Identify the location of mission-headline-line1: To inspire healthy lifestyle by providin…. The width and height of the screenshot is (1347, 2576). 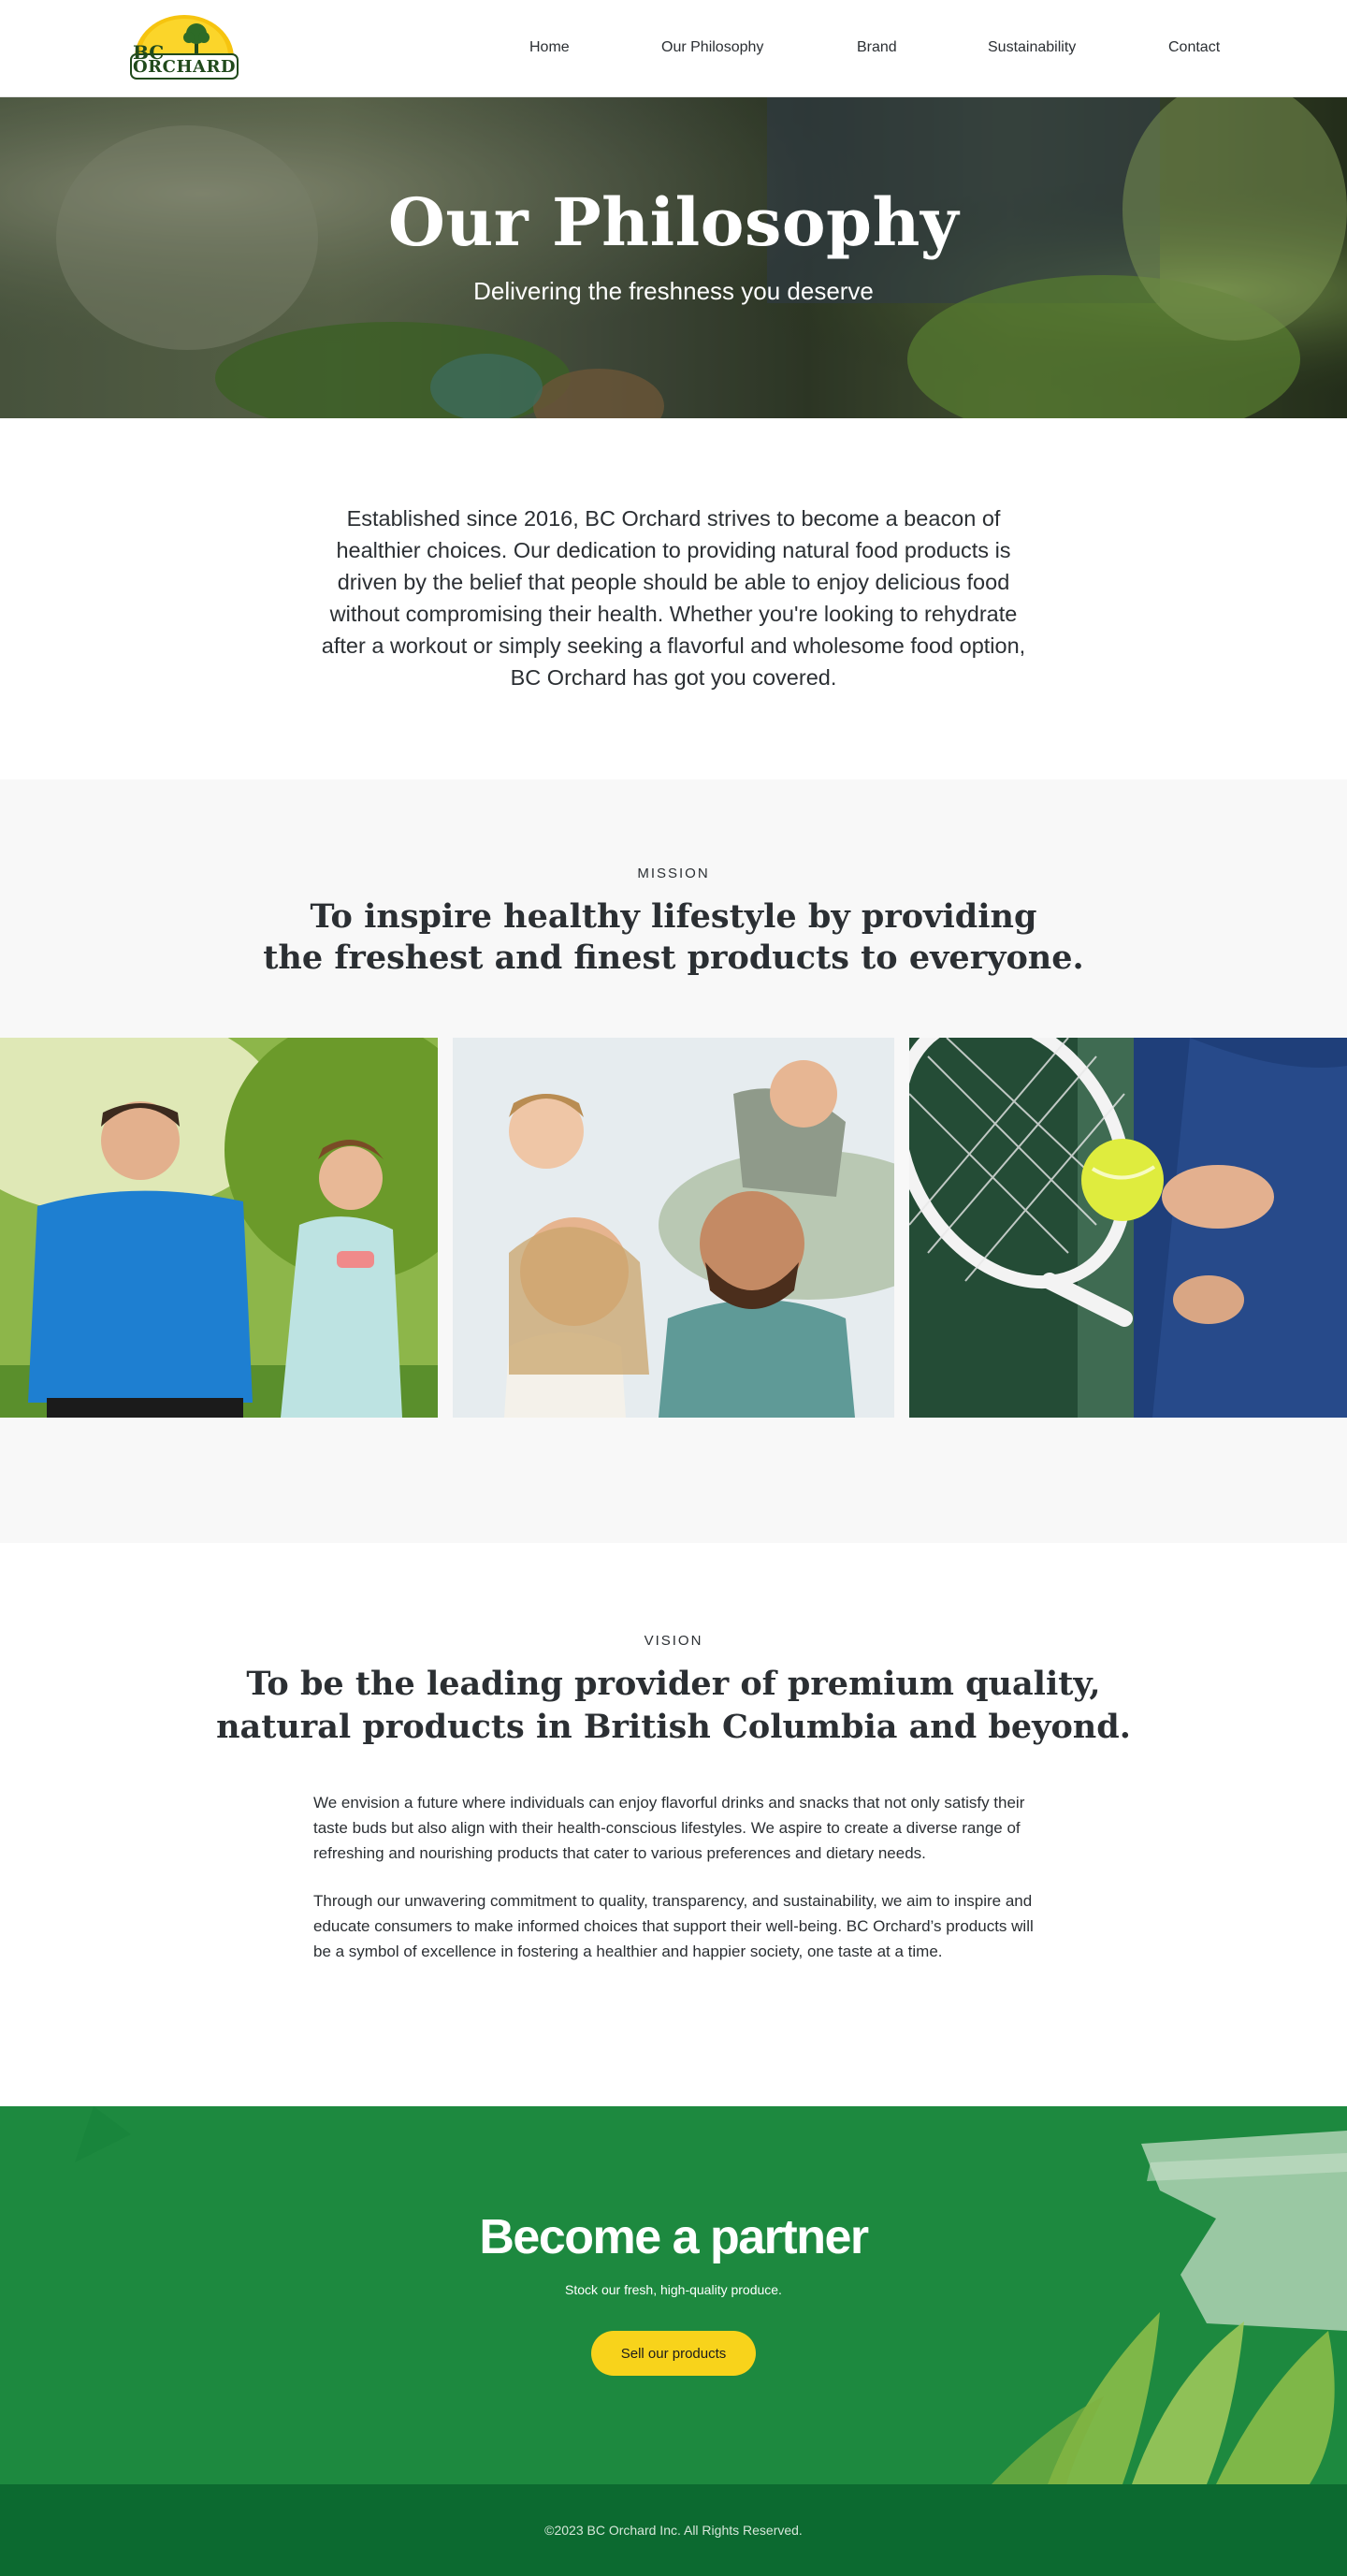
(674, 916).